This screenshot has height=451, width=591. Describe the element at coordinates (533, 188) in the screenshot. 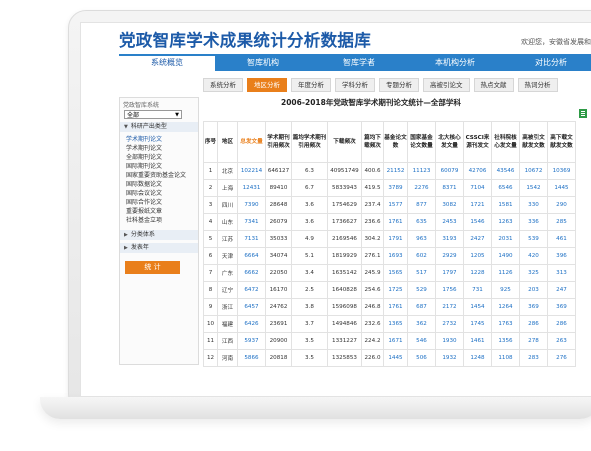

I see `table-cell: 1542` at that location.